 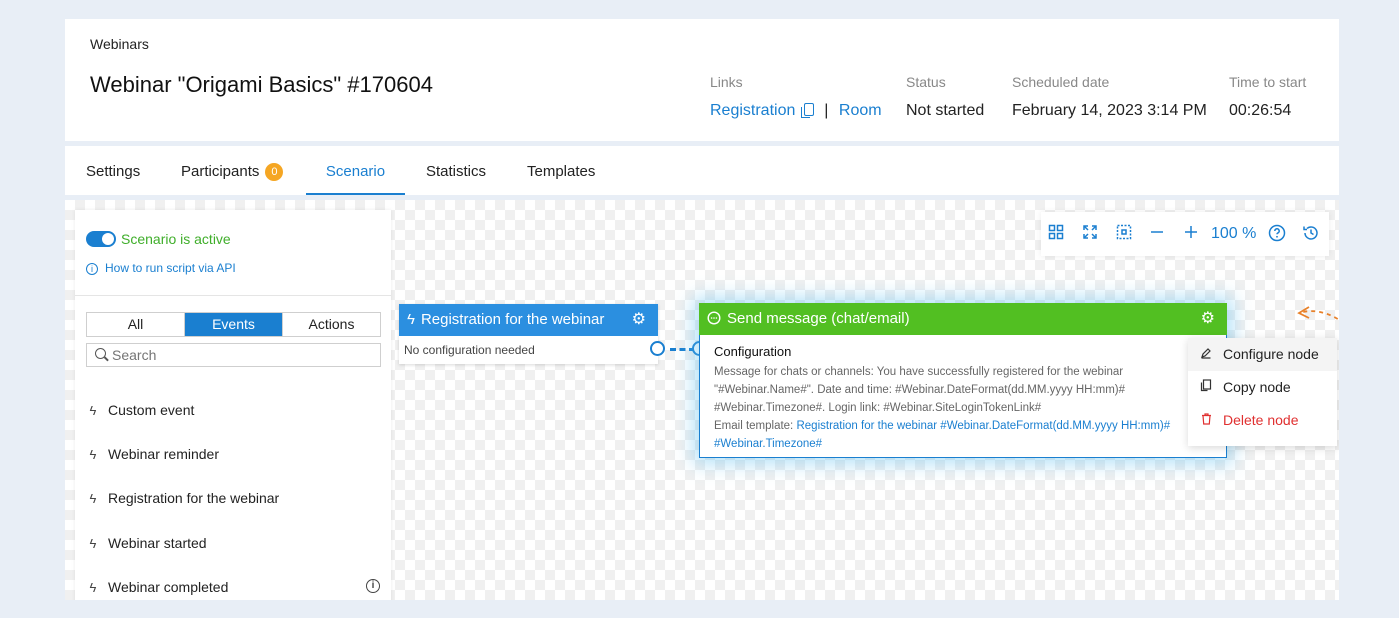 What do you see at coordinates (1157, 234) in the screenshot?
I see `zoom-out-icon` at bounding box center [1157, 234].